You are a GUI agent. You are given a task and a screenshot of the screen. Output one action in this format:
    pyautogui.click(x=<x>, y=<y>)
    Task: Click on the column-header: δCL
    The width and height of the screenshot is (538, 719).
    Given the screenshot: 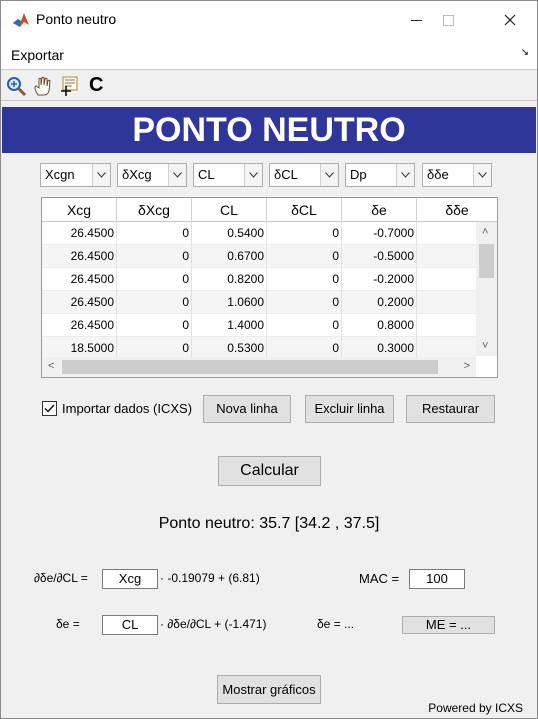 What is the action you would take?
    pyautogui.click(x=304, y=210)
    